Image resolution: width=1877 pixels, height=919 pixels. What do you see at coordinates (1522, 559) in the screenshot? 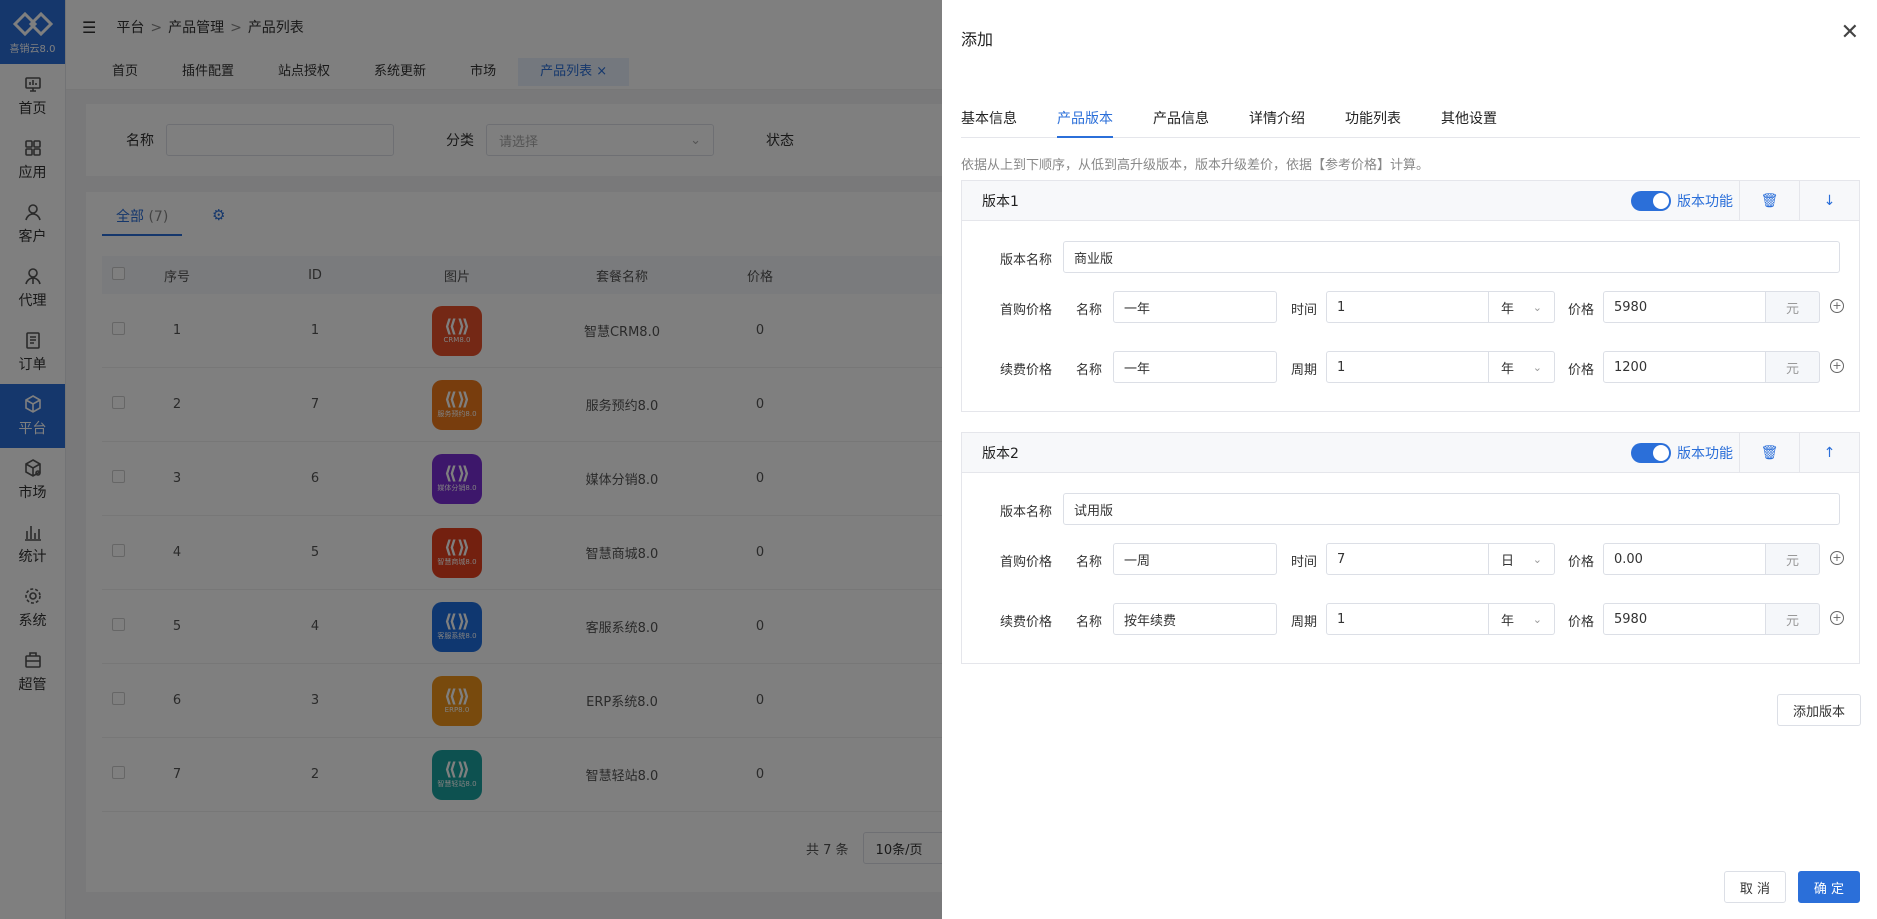
I see `first-time-unit-select: 日 ⌄` at bounding box center [1522, 559].